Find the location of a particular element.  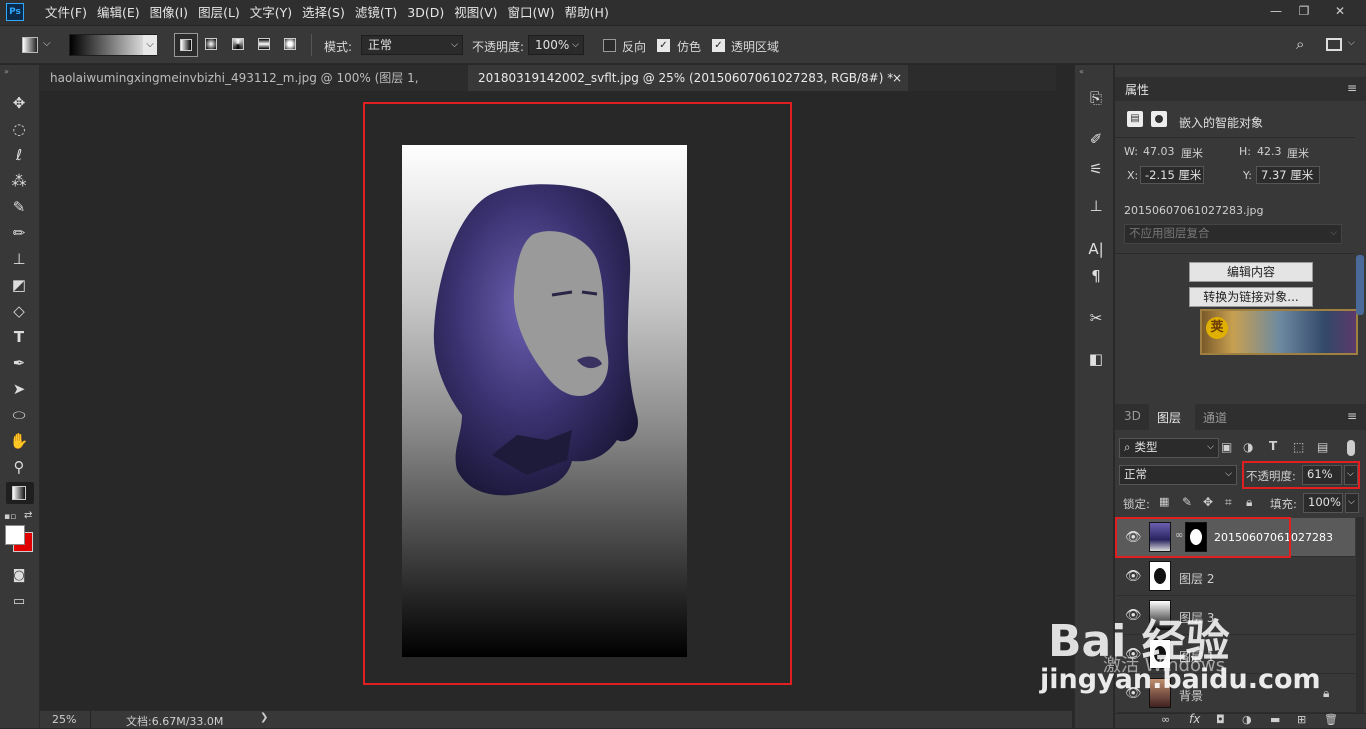

type-tool-icon: T is located at coordinates (19, 337).